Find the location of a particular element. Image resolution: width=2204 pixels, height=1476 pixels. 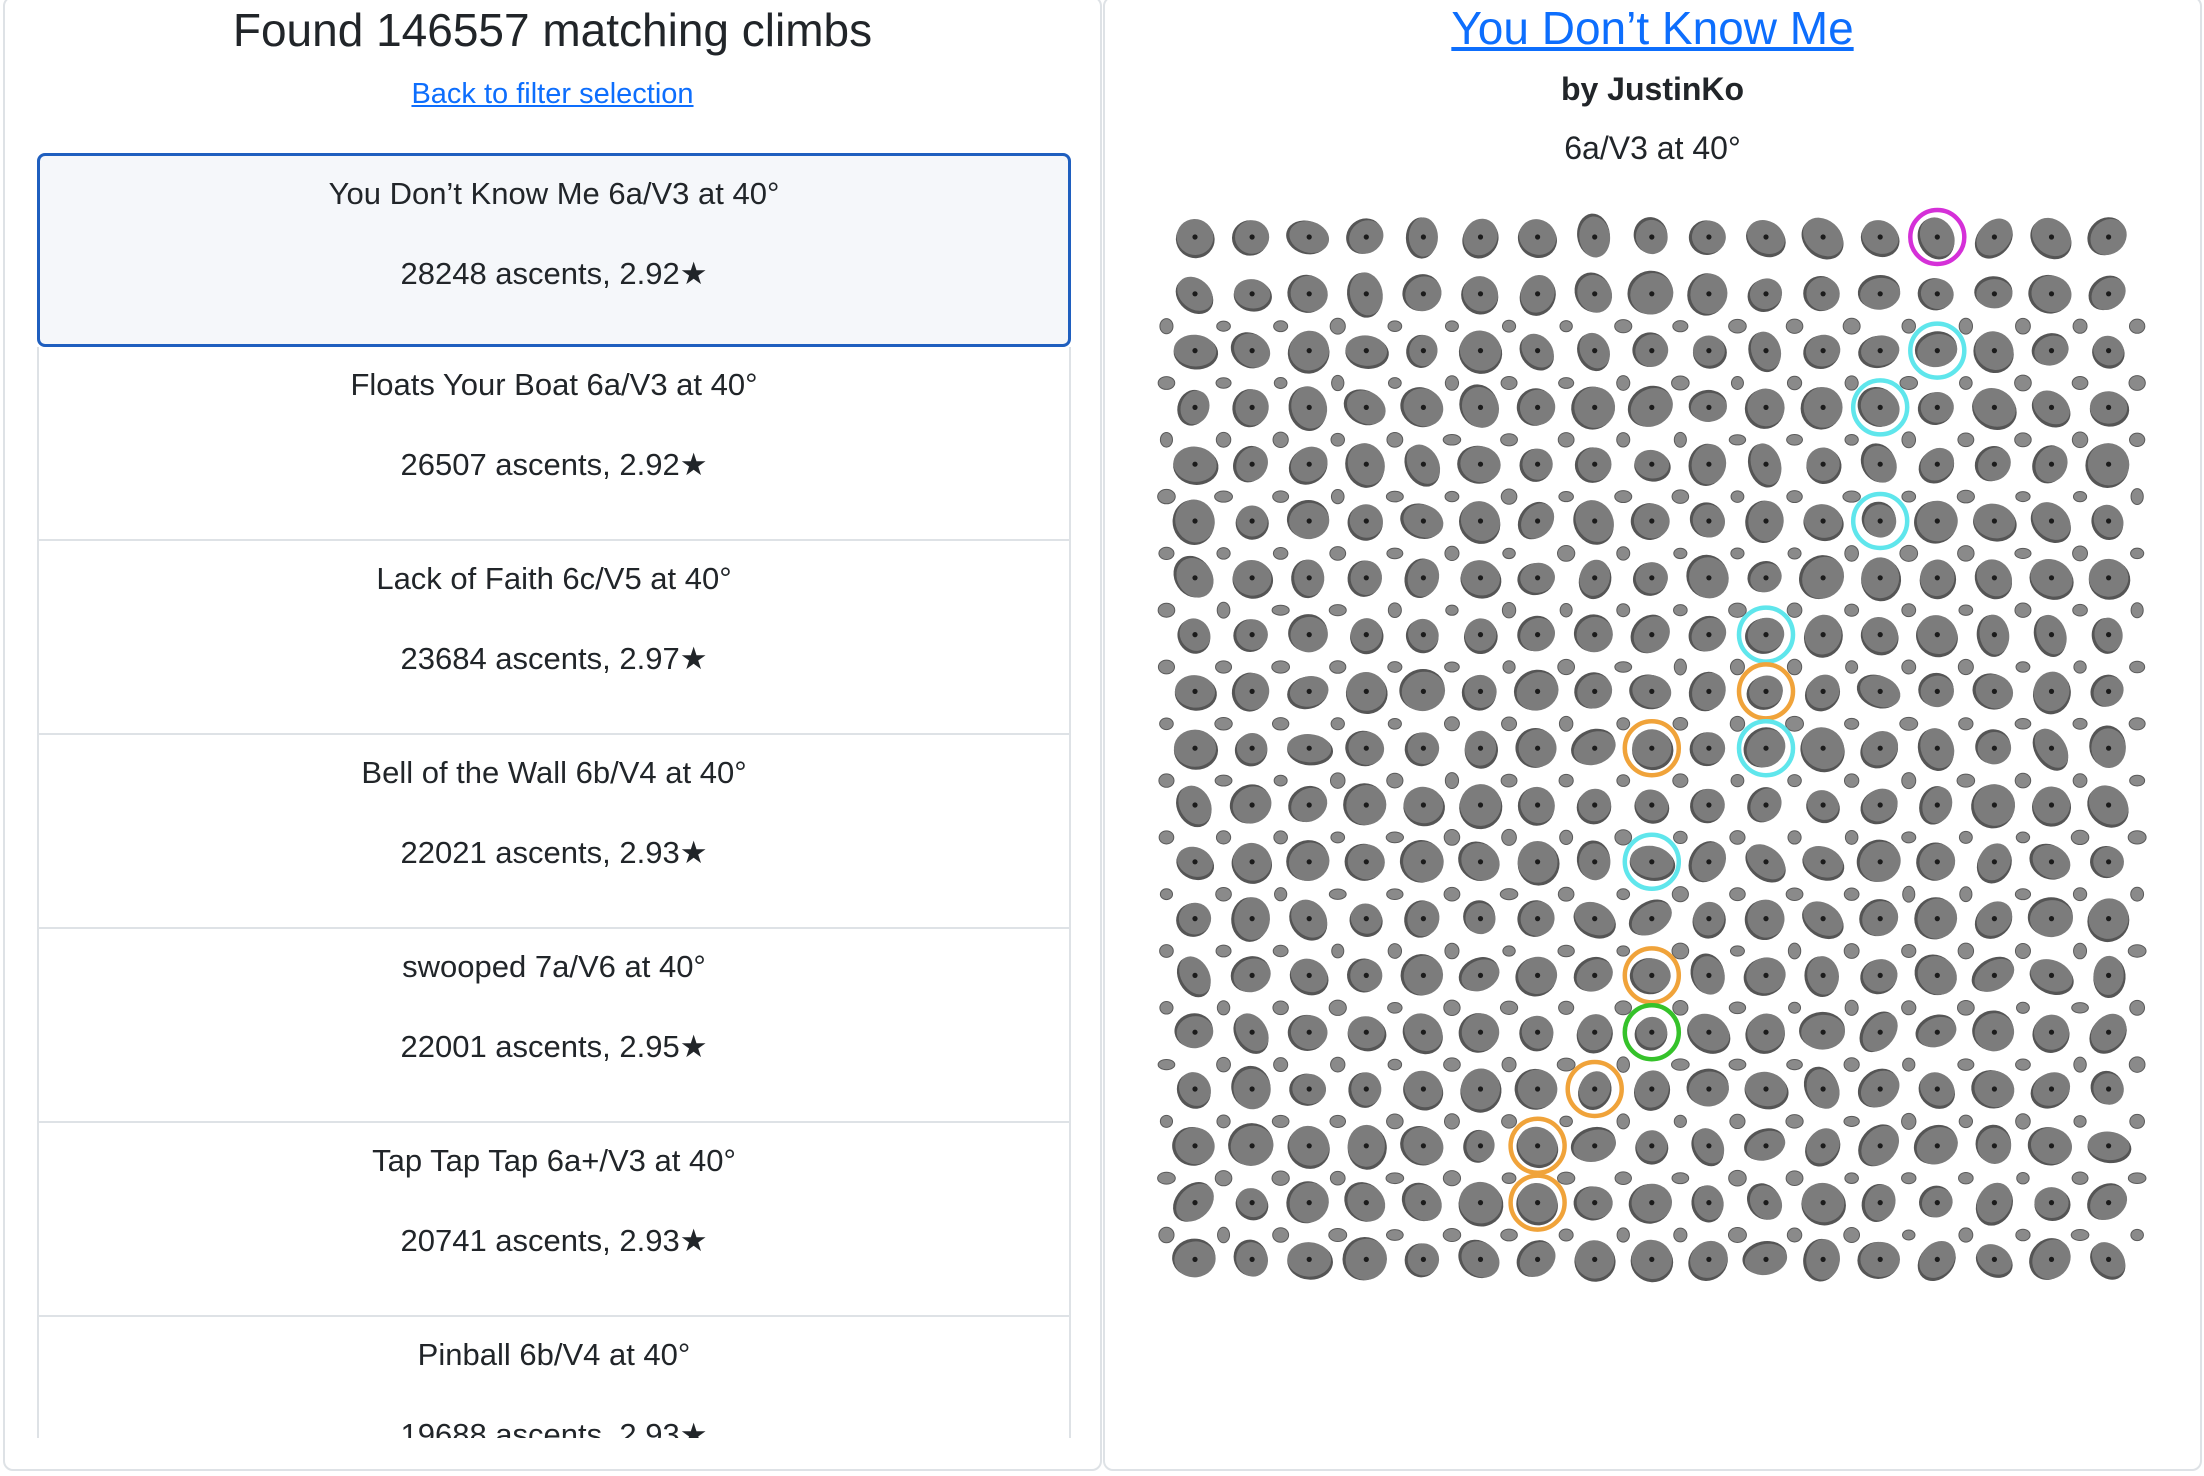

climb-stats: 19688 ascents, 2.93★ is located at coordinates (554, 1427).